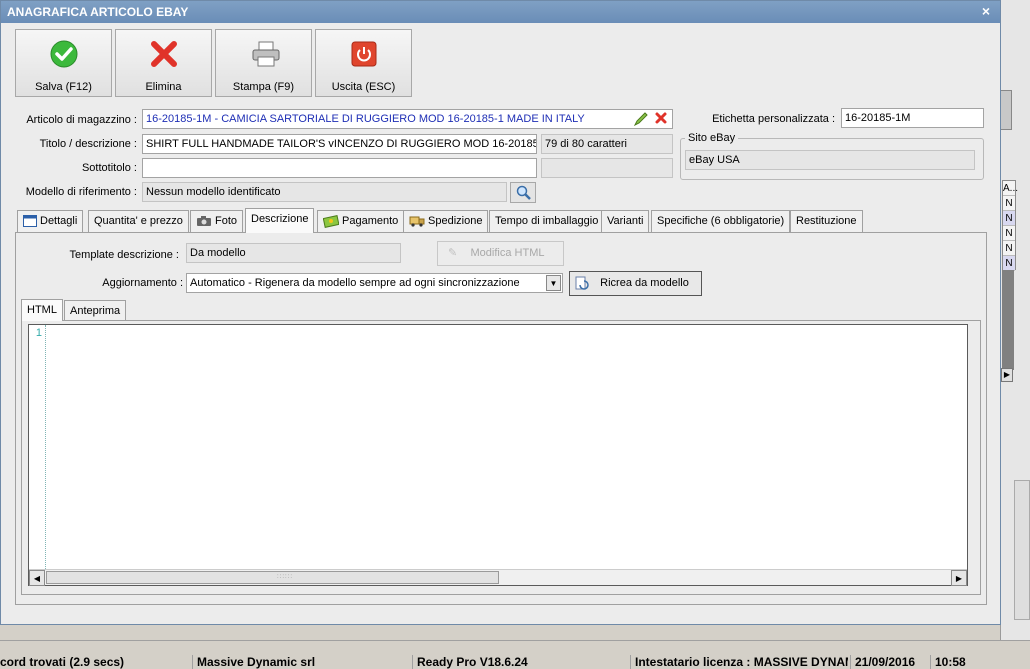 The height and width of the screenshot is (669, 1030). I want to click on horizontal-scrollbar: ◀ :::::: ▶, so click(498, 577).